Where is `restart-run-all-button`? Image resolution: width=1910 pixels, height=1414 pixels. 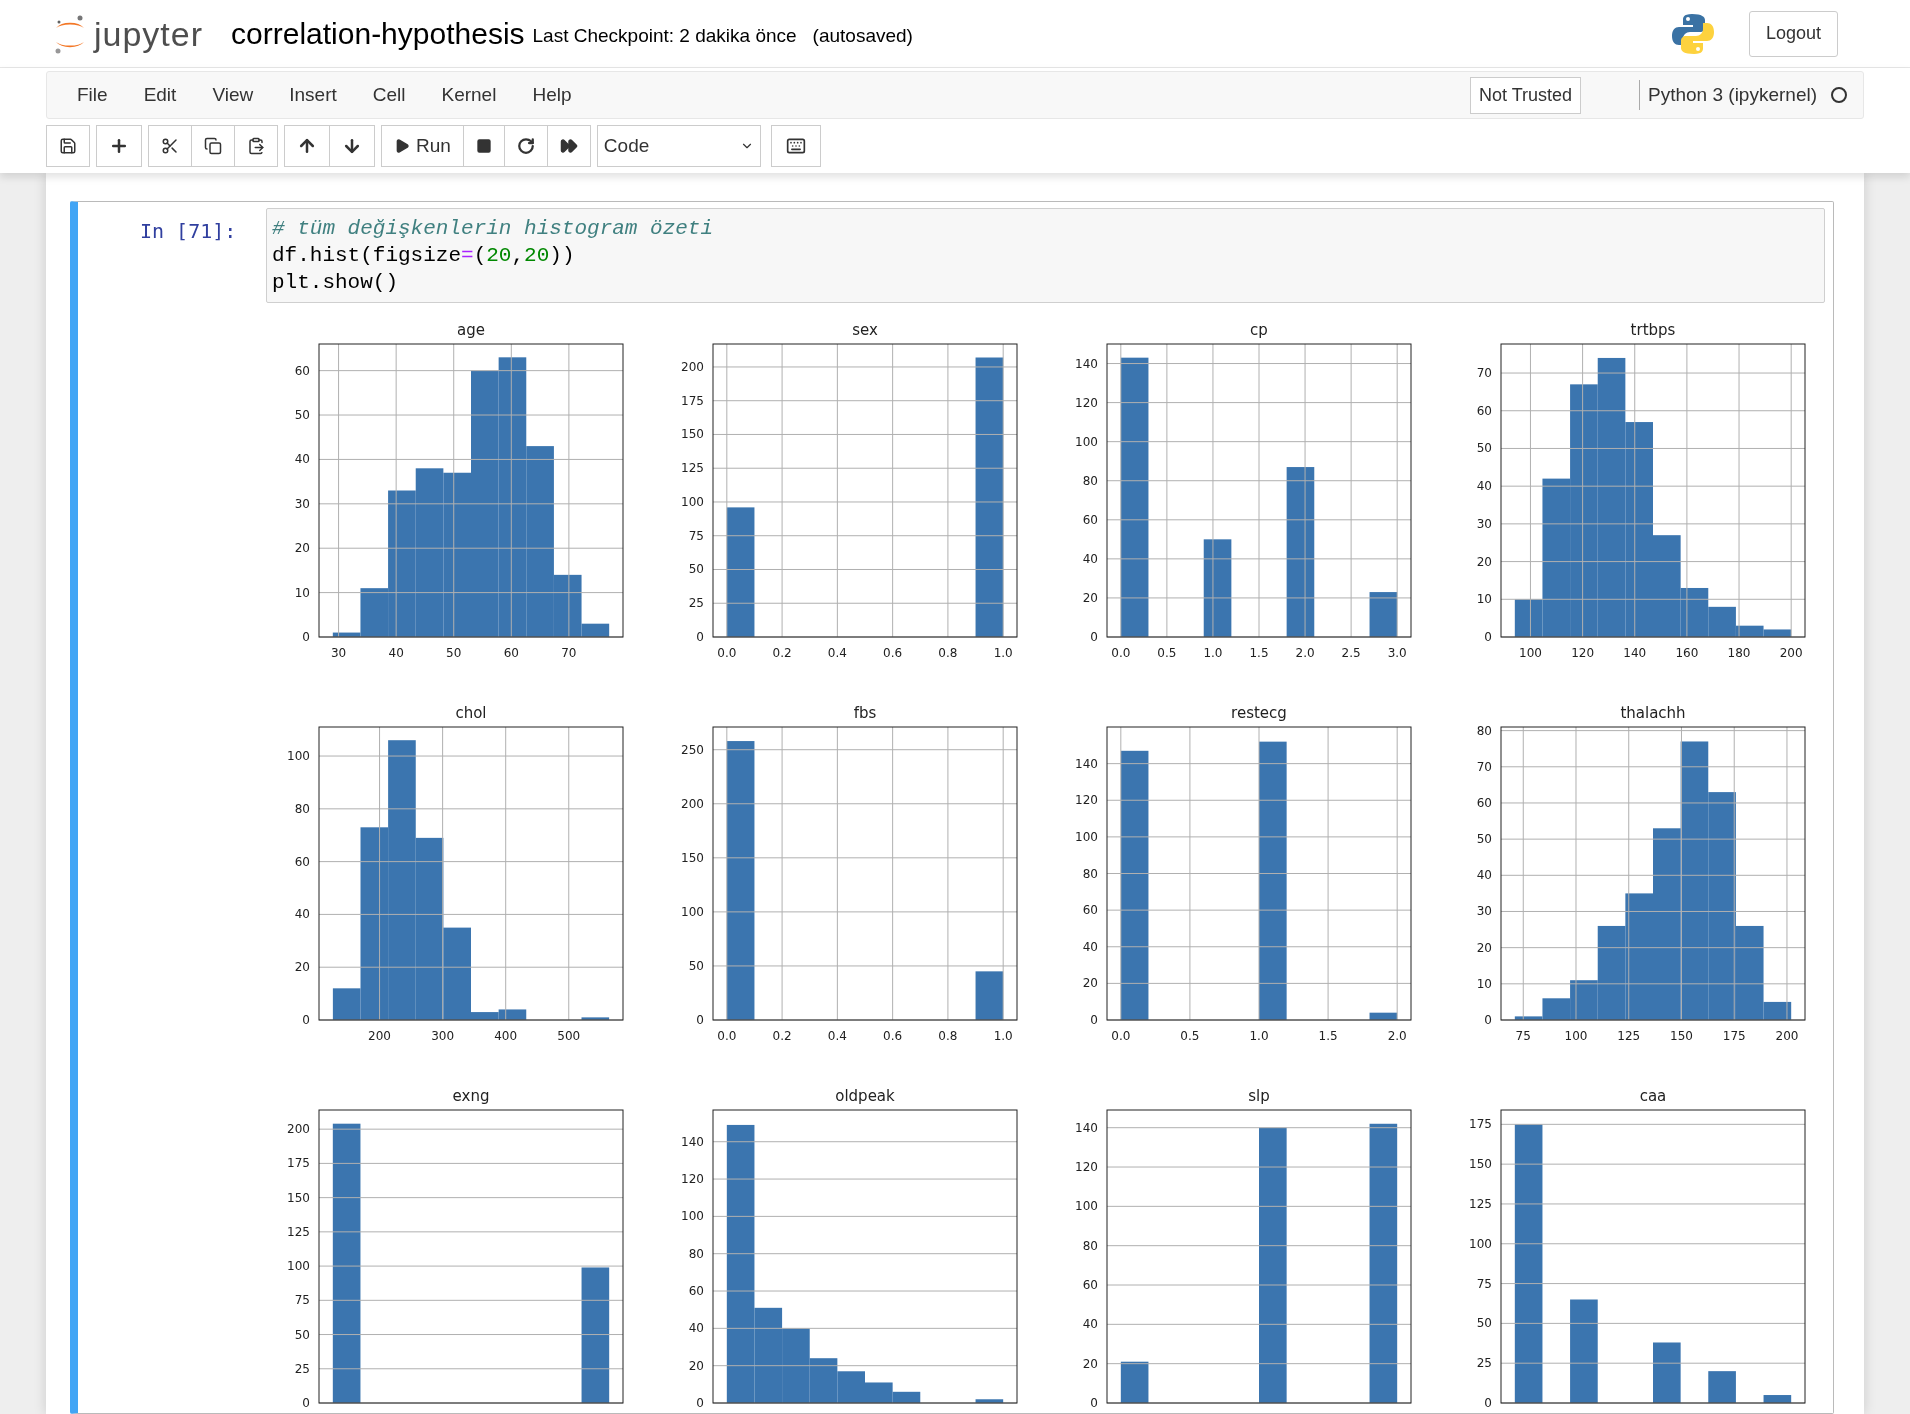 restart-run-all-button is located at coordinates (568, 146).